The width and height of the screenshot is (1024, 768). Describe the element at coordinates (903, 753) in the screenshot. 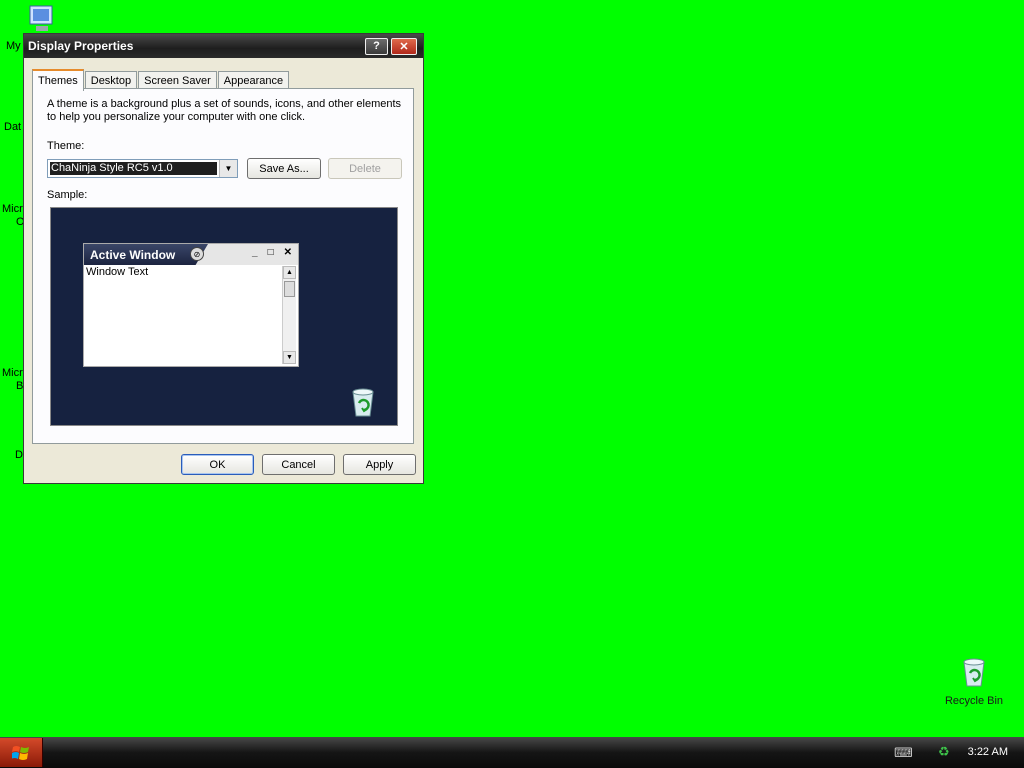

I see `keyboard-icon: ⌨` at that location.